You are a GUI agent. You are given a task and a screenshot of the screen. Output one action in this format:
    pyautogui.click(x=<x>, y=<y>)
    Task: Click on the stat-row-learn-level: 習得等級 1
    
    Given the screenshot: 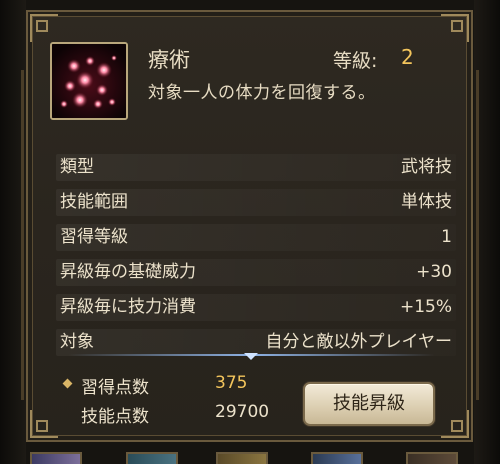 What is the action you would take?
    pyautogui.click(x=256, y=237)
    